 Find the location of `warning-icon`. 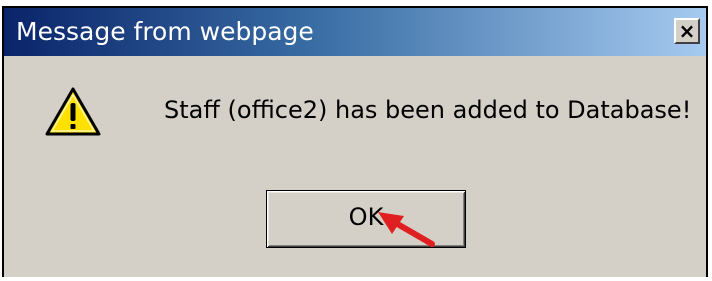

warning-icon is located at coordinates (73, 111).